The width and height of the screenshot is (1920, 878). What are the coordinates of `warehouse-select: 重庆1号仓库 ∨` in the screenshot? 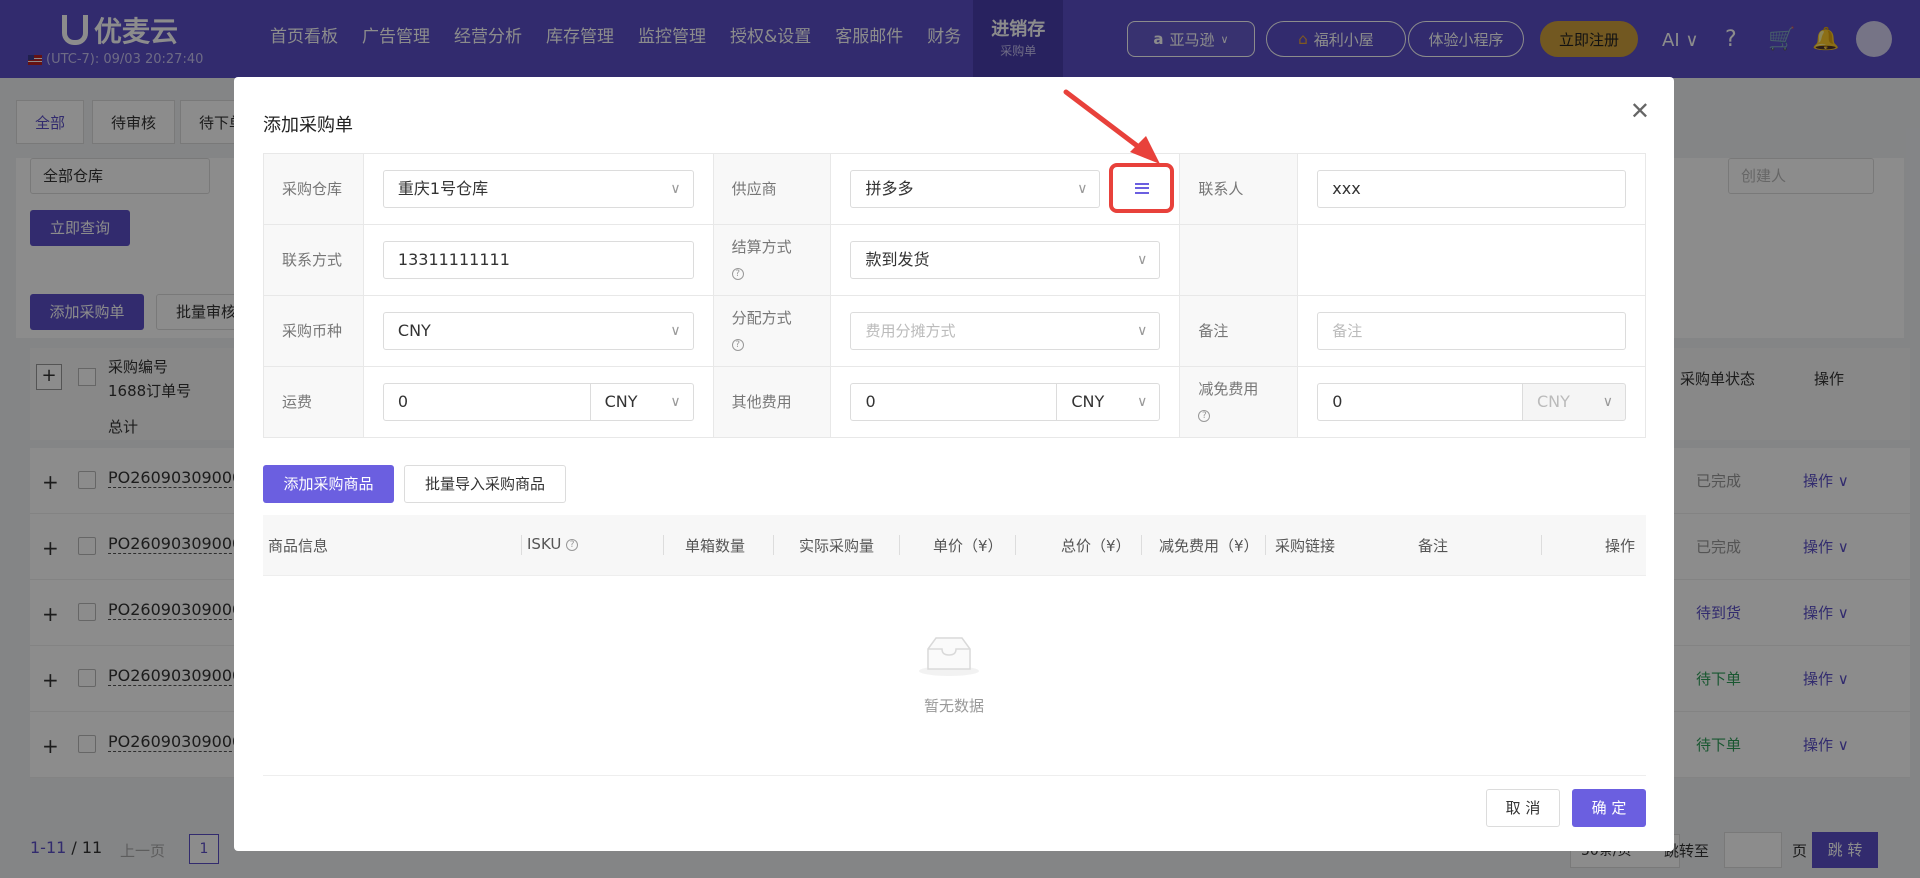 It's located at (538, 189).